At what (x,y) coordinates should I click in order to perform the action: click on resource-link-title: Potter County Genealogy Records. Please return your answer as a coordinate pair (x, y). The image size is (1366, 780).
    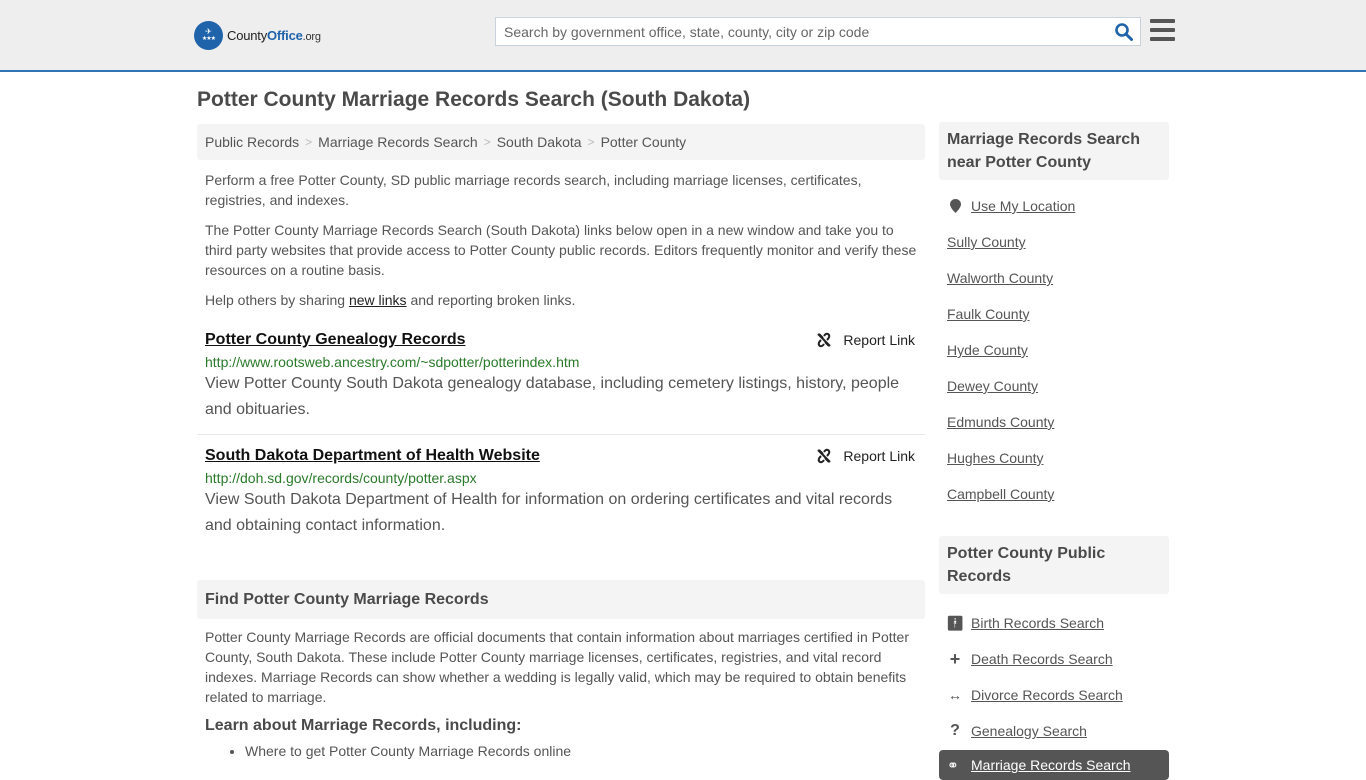
    Looking at the image, I should click on (335, 340).